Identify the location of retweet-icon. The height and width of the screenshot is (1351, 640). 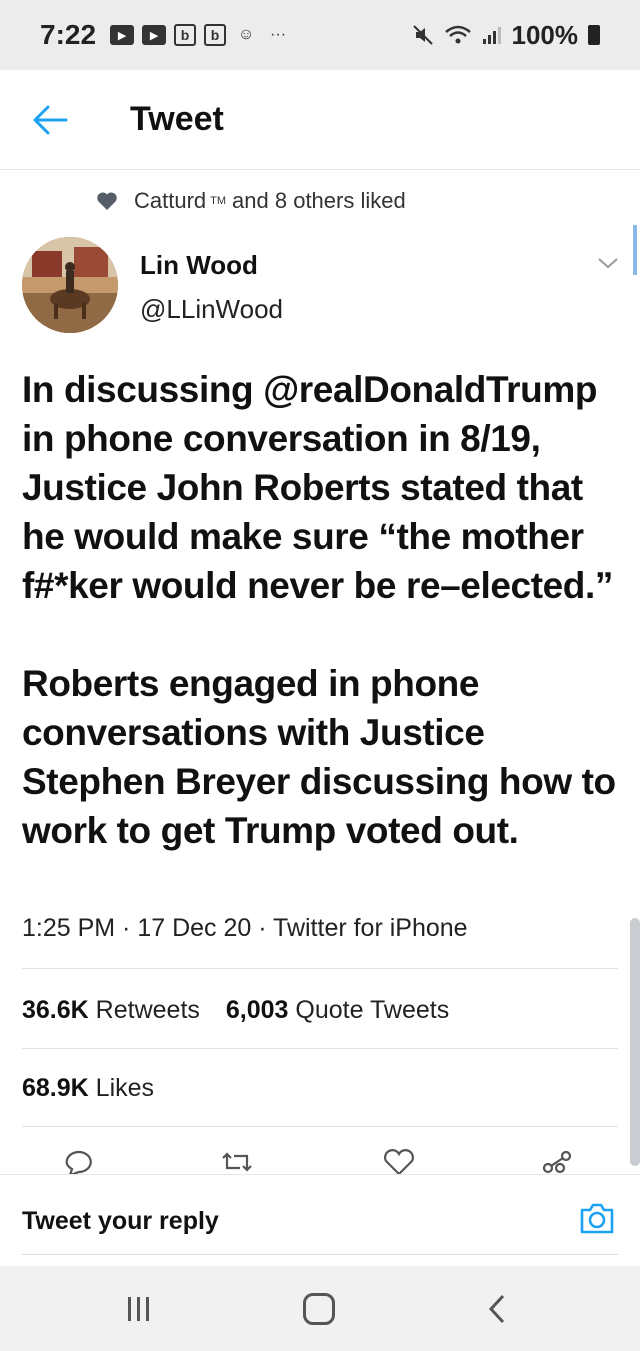
(237, 1162).